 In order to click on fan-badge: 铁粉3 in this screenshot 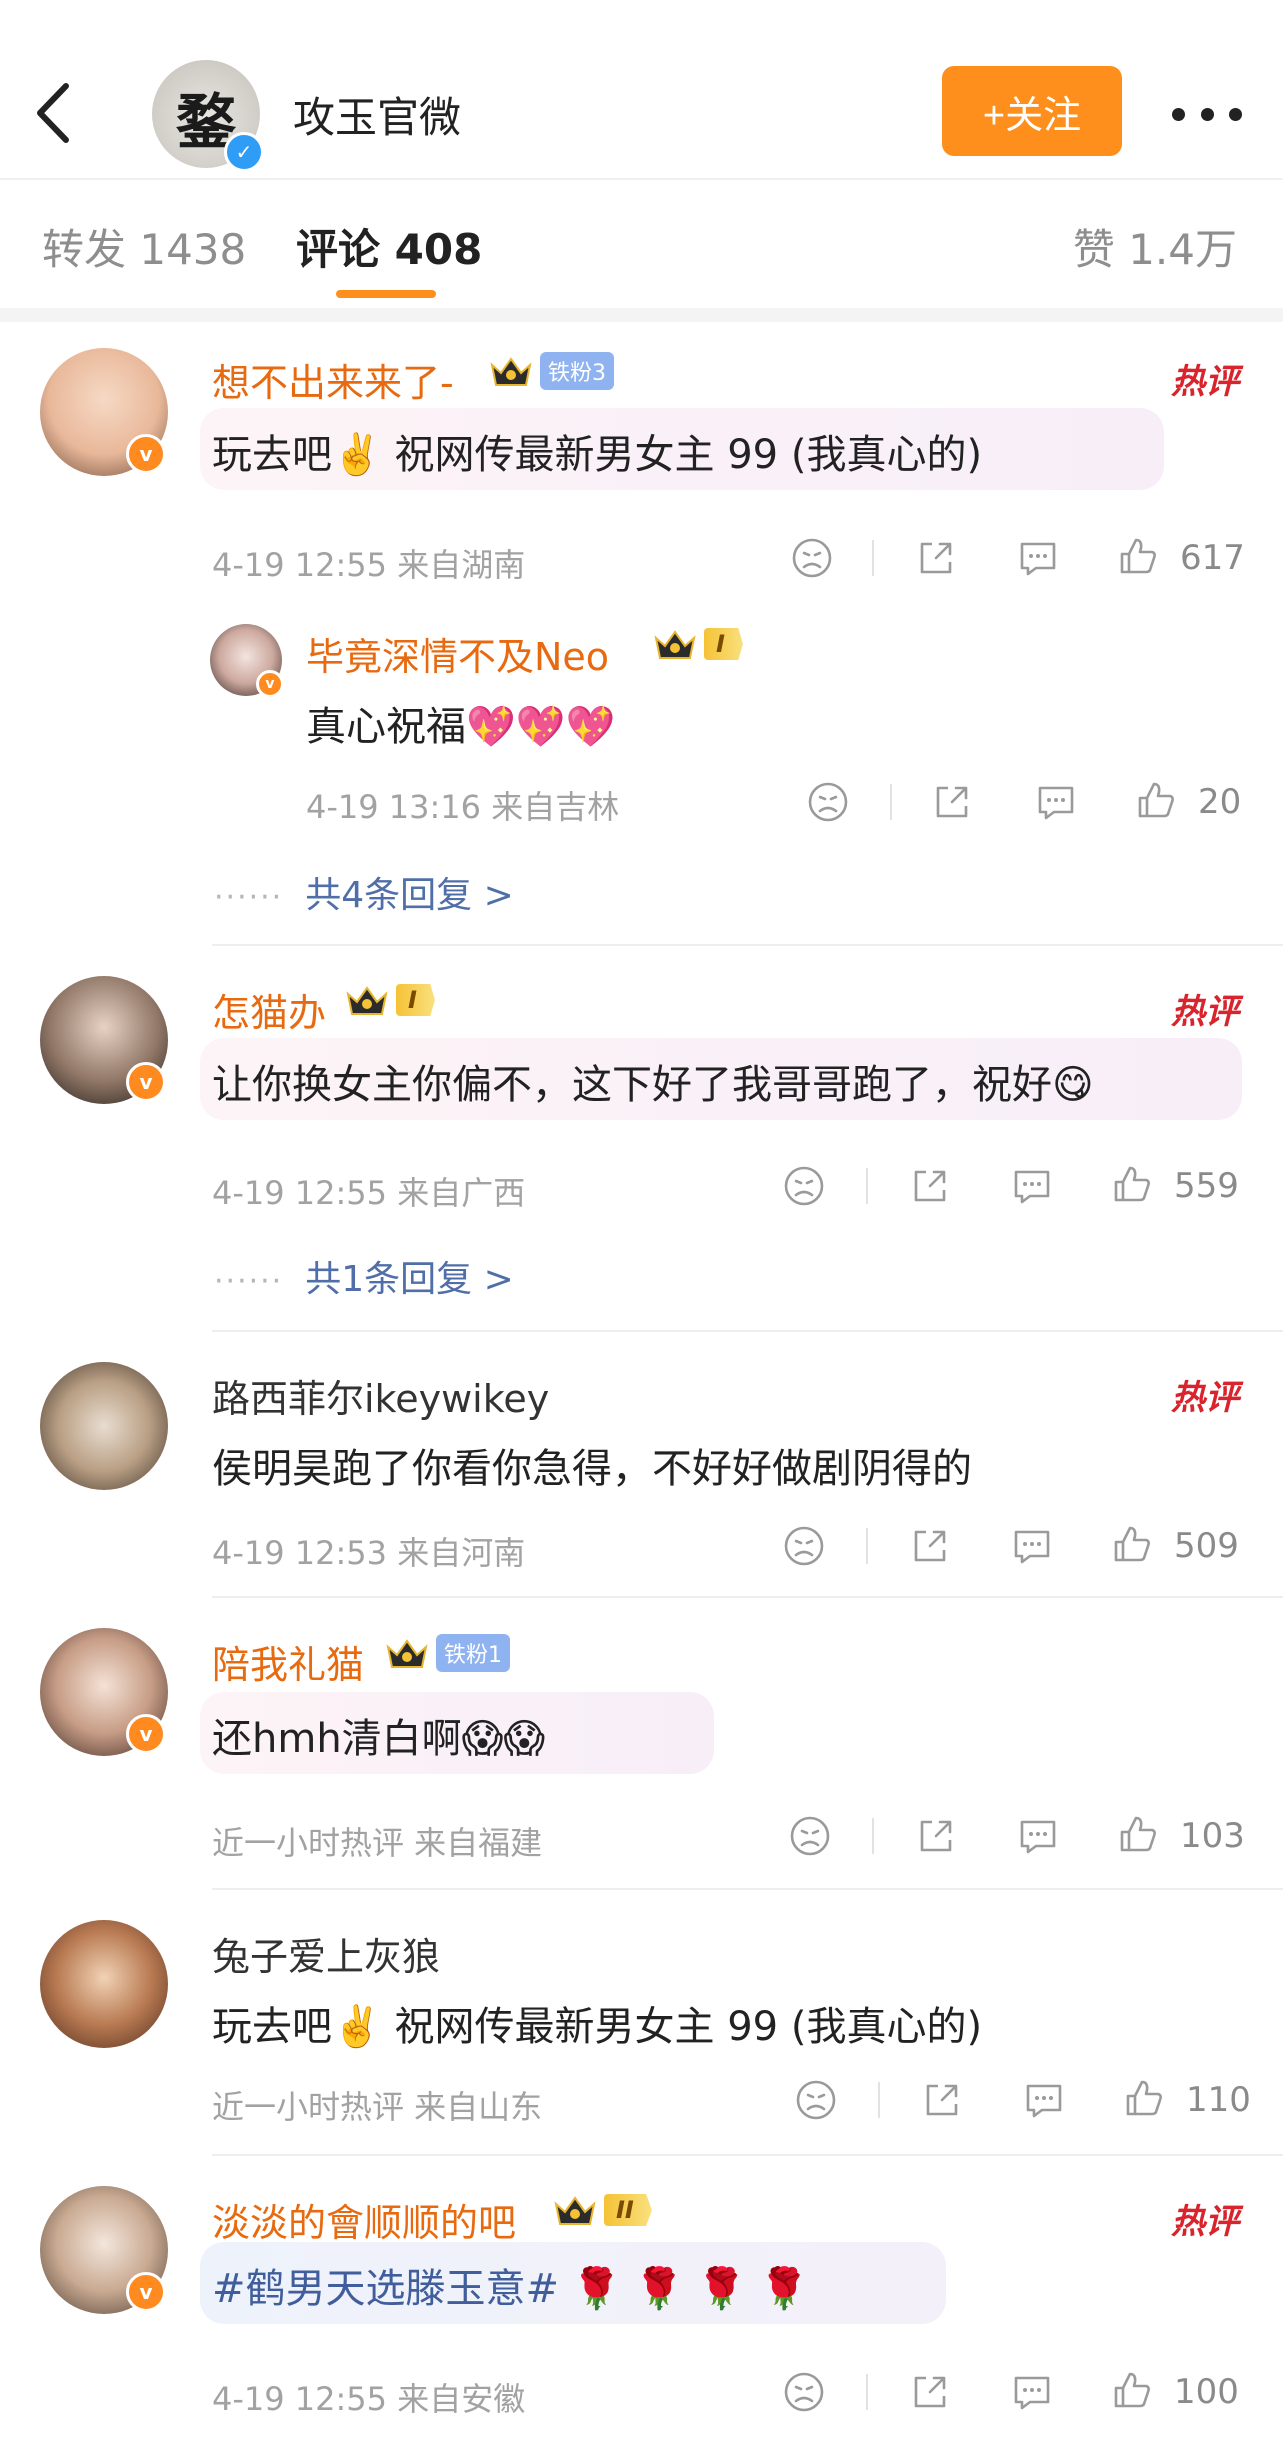, I will do `click(577, 371)`.